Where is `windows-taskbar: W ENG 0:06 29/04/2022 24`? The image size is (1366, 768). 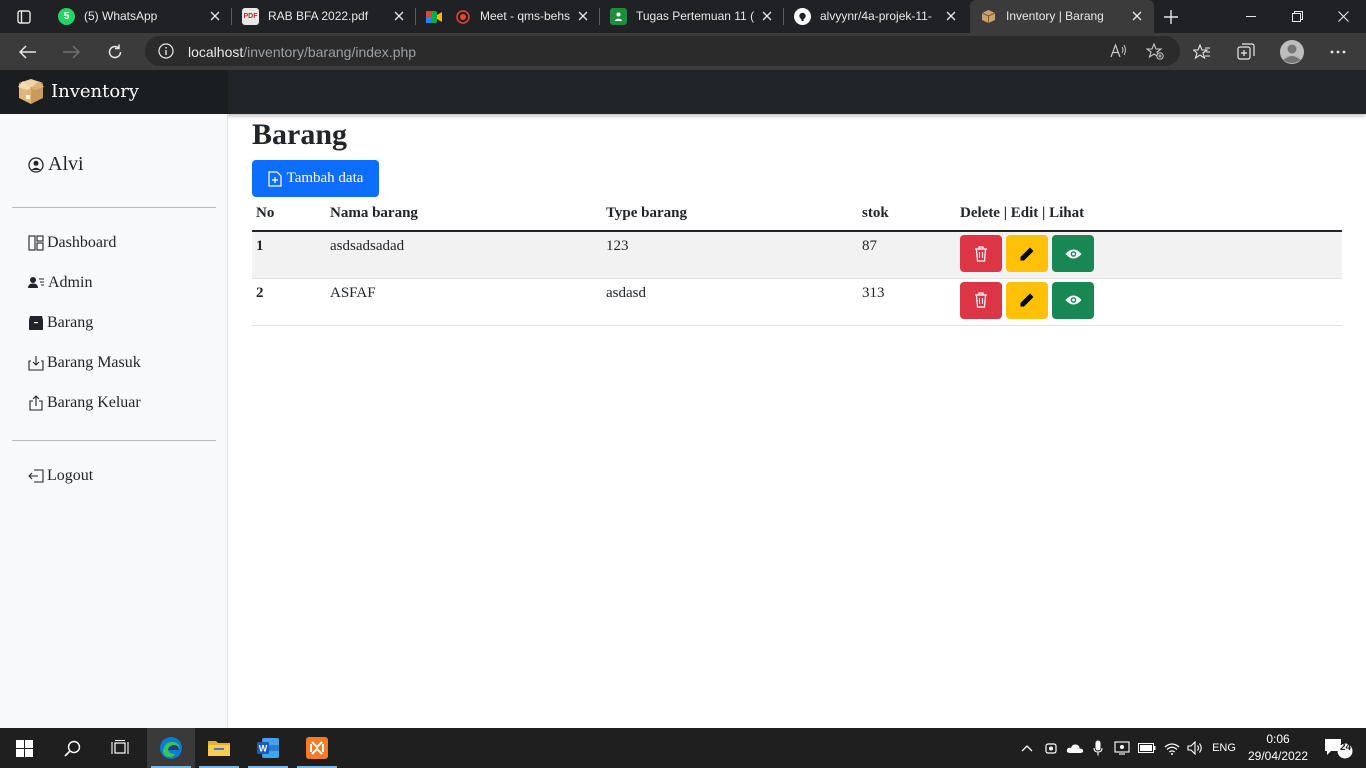 windows-taskbar: W ENG 0:06 29/04/2022 24 is located at coordinates (683, 748).